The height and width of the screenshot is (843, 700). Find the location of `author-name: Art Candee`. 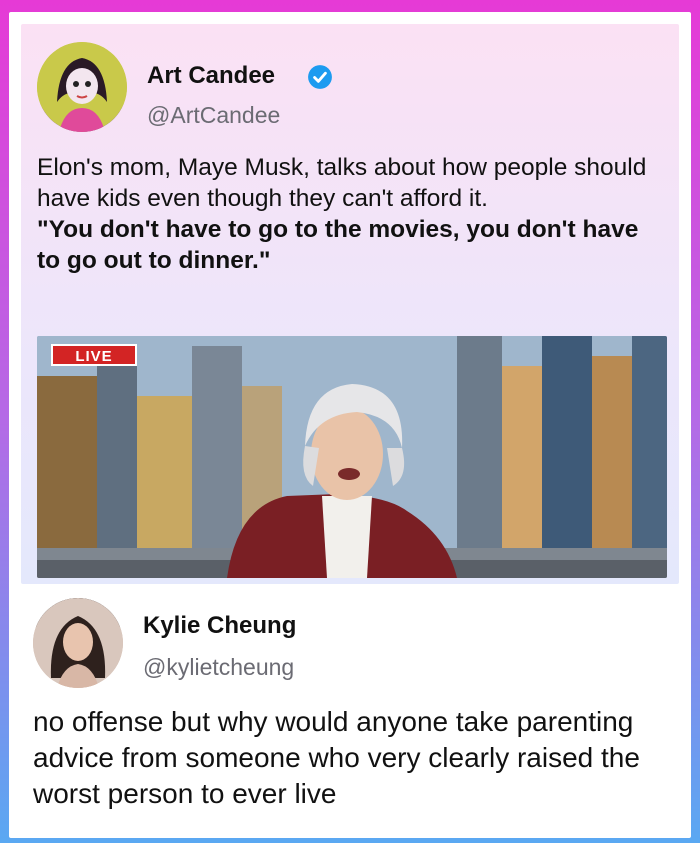

author-name: Art Candee is located at coordinates (211, 76).